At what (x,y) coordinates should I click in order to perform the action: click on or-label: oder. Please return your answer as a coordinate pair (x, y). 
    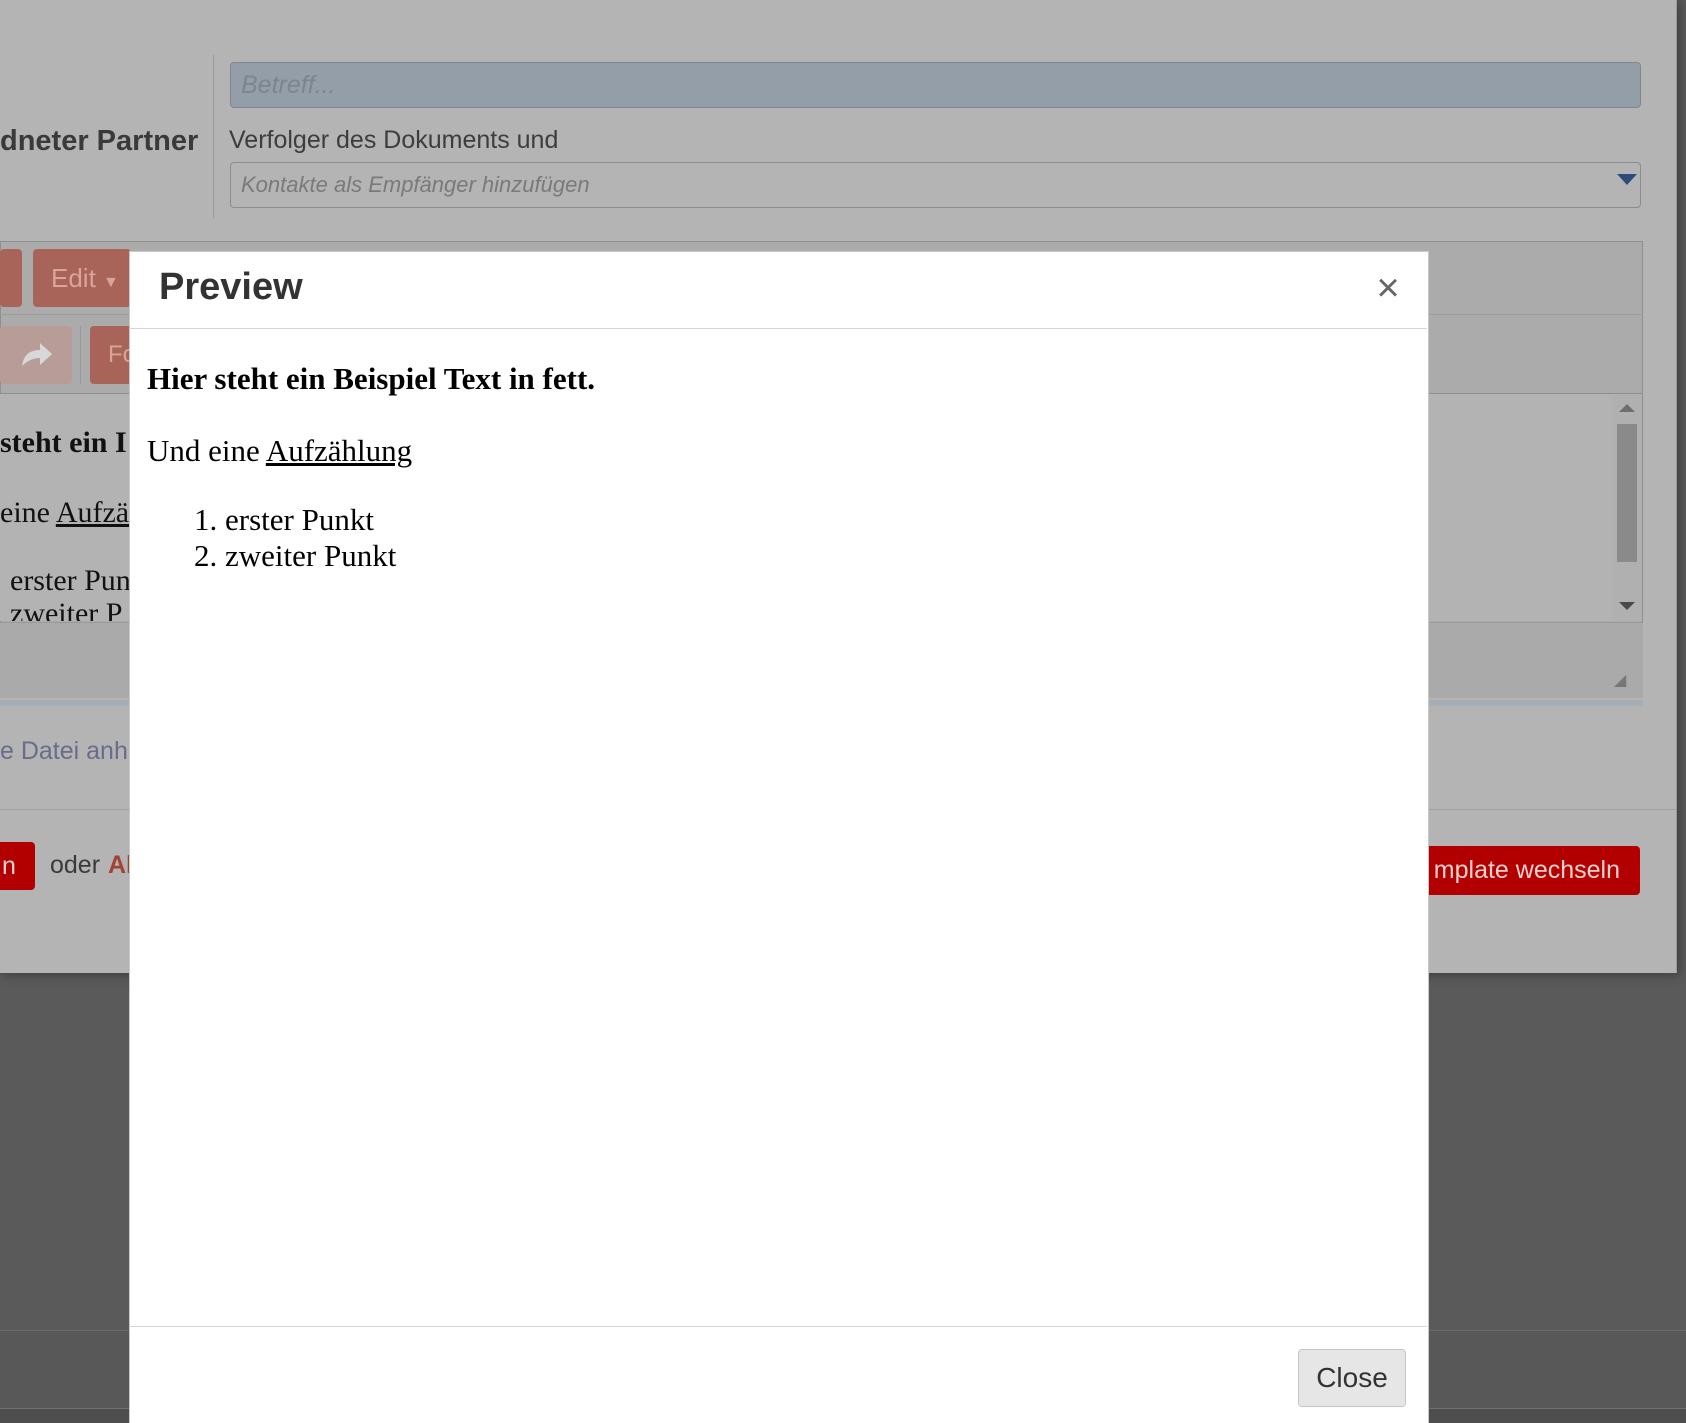
    Looking at the image, I should click on (75, 865).